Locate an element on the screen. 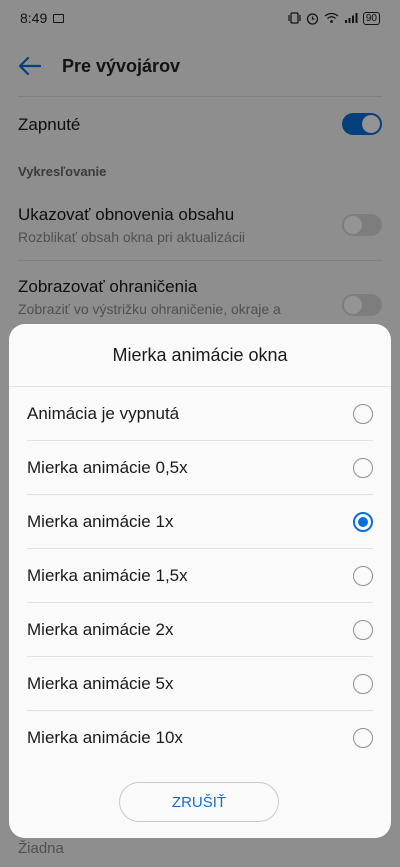 Image resolution: width=400 pixels, height=867 pixels. option-label: Mierka animácie 10x is located at coordinates (105, 737).